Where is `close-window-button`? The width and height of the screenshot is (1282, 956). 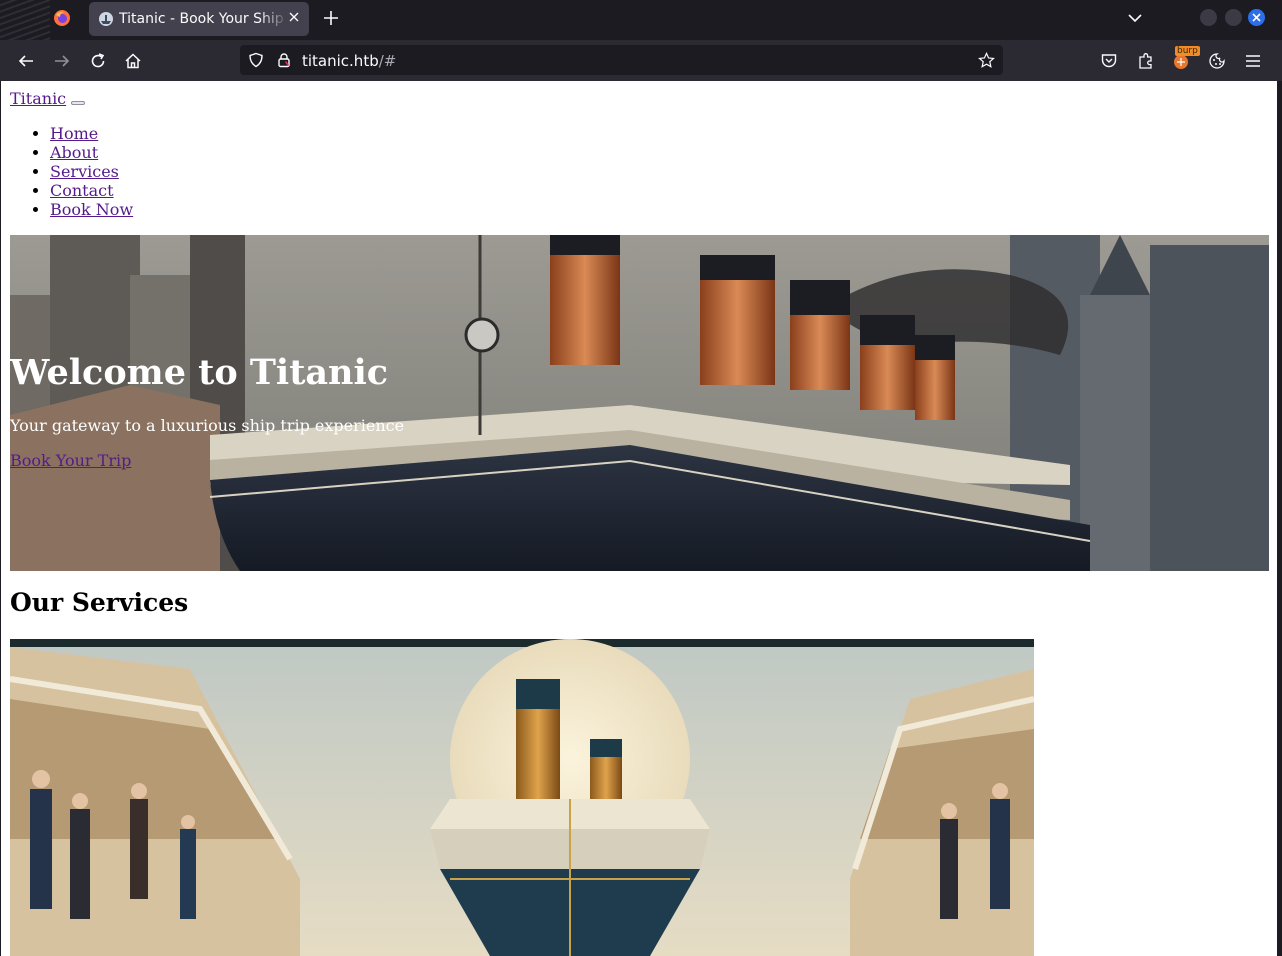
close-window-button is located at coordinates (1256, 17).